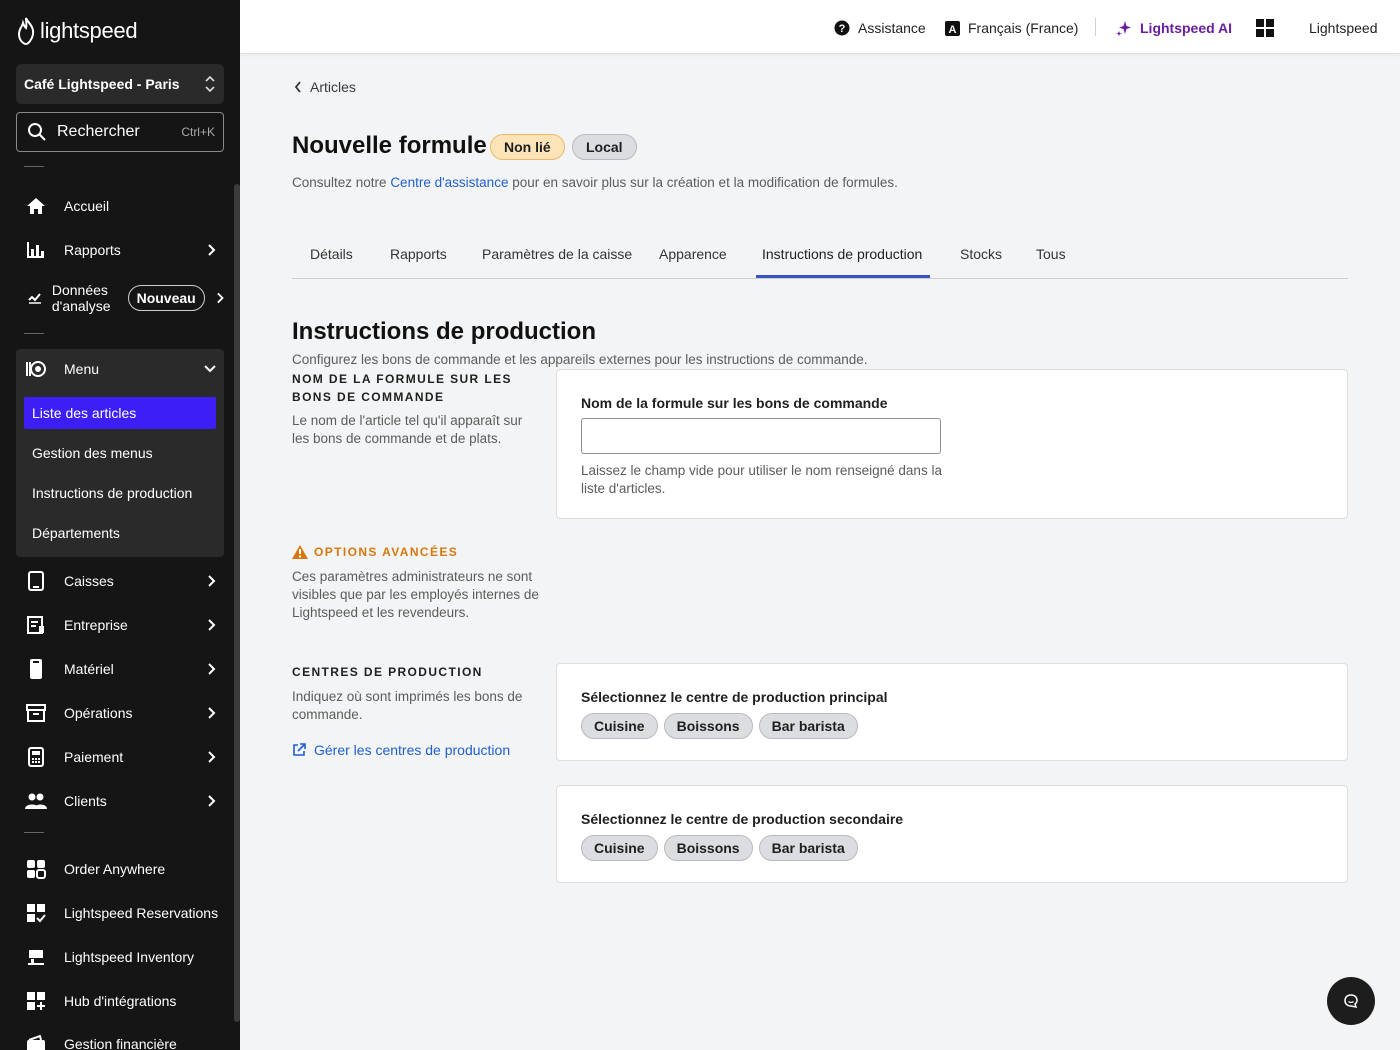  What do you see at coordinates (237, 603) in the screenshot?
I see `sidebar-scrollbar` at bounding box center [237, 603].